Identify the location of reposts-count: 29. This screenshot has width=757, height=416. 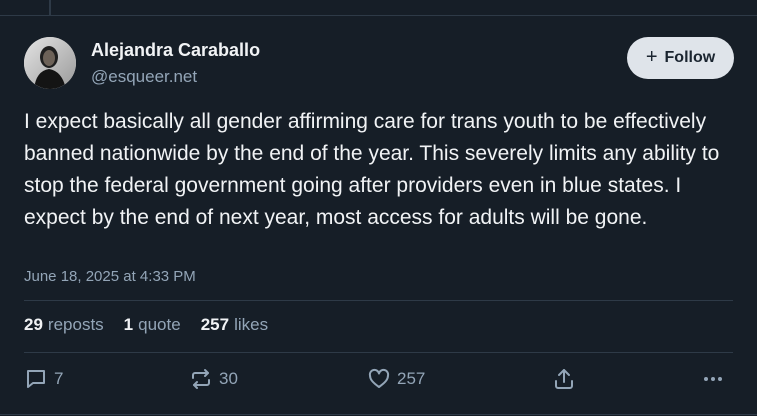
(33, 324).